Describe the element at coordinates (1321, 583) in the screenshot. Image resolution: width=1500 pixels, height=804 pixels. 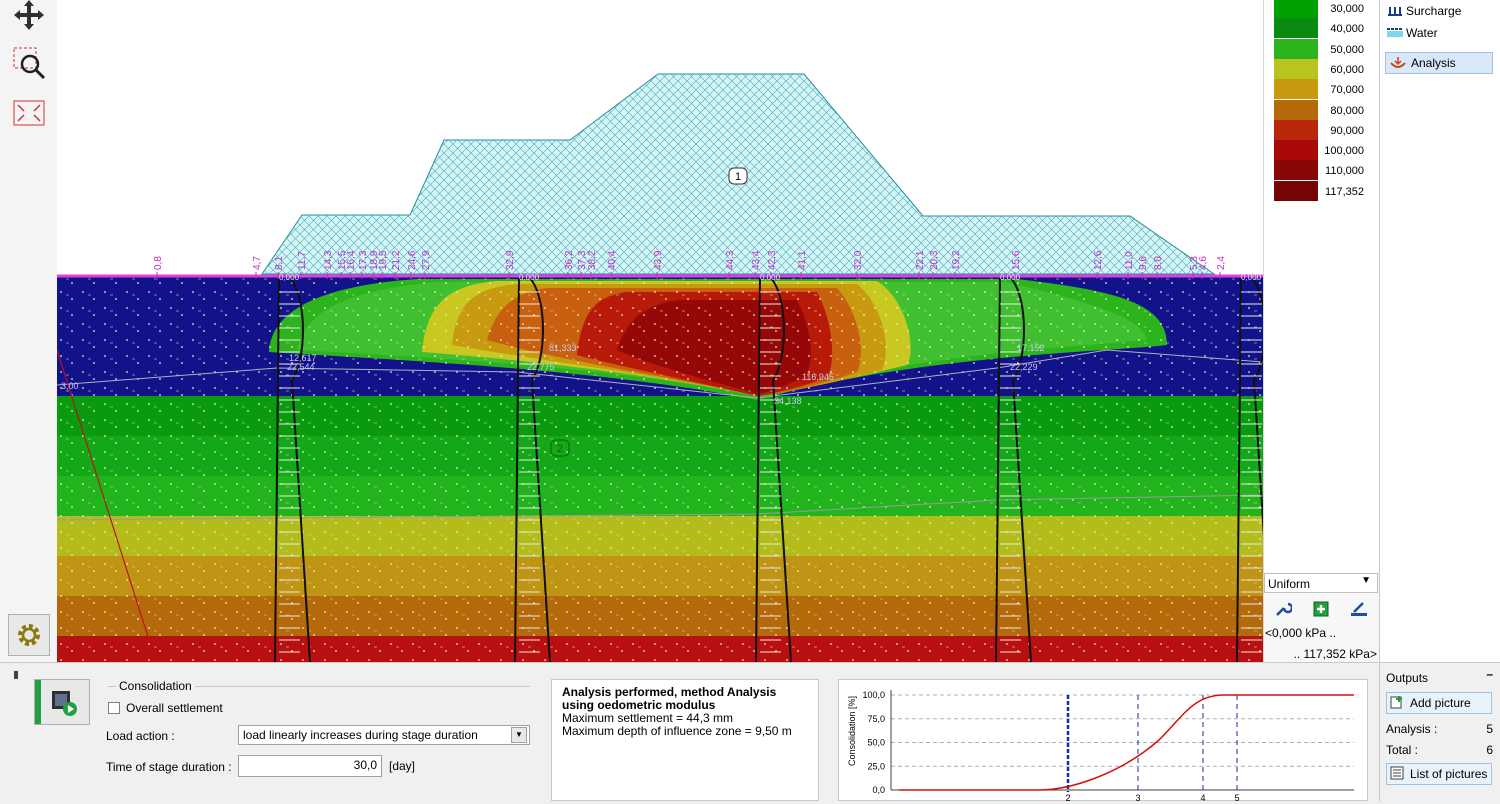
I see `colorbar-mode-select: Uniform ▼` at that location.